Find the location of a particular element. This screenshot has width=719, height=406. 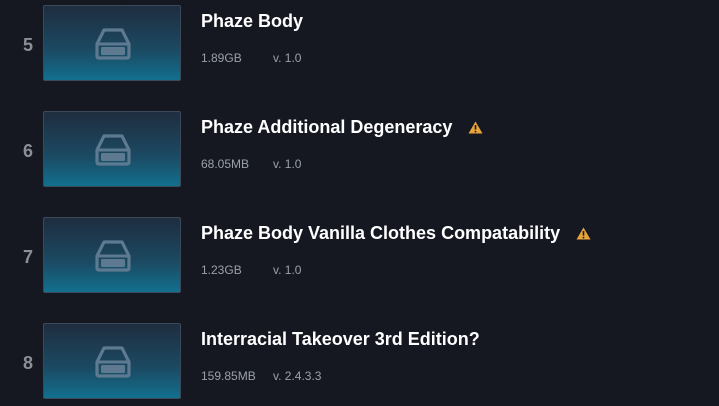

mod-size: 1.23GB is located at coordinates (221, 270).